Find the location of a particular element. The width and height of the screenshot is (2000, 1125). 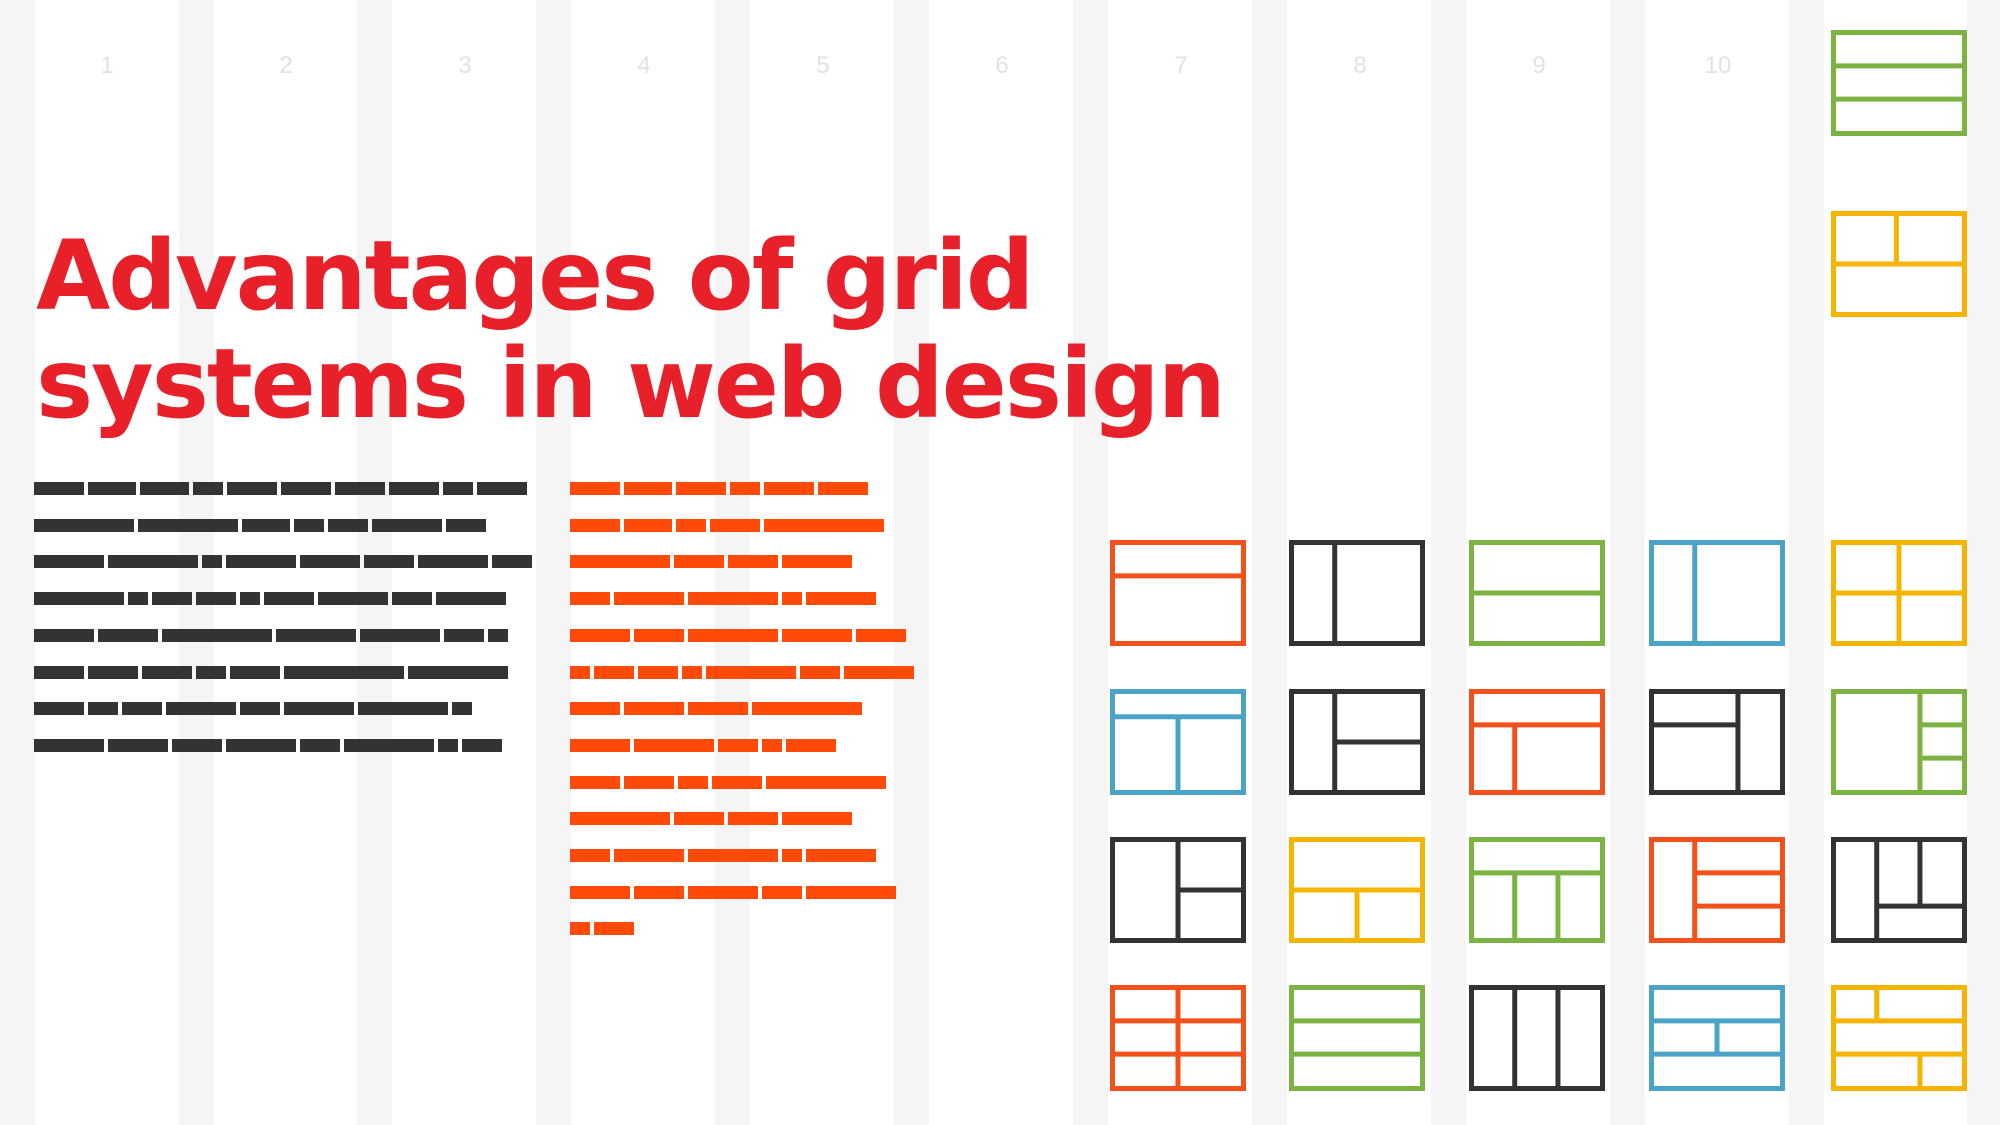

column-number: 8 is located at coordinates (1360, 65).